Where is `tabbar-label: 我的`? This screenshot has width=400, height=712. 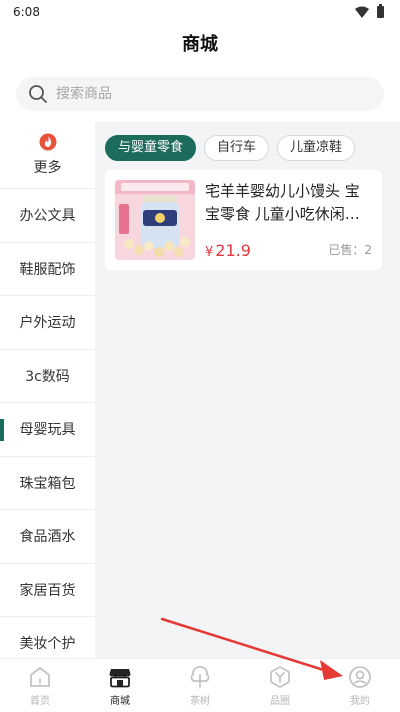
tabbar-label: 我的 is located at coordinates (360, 701).